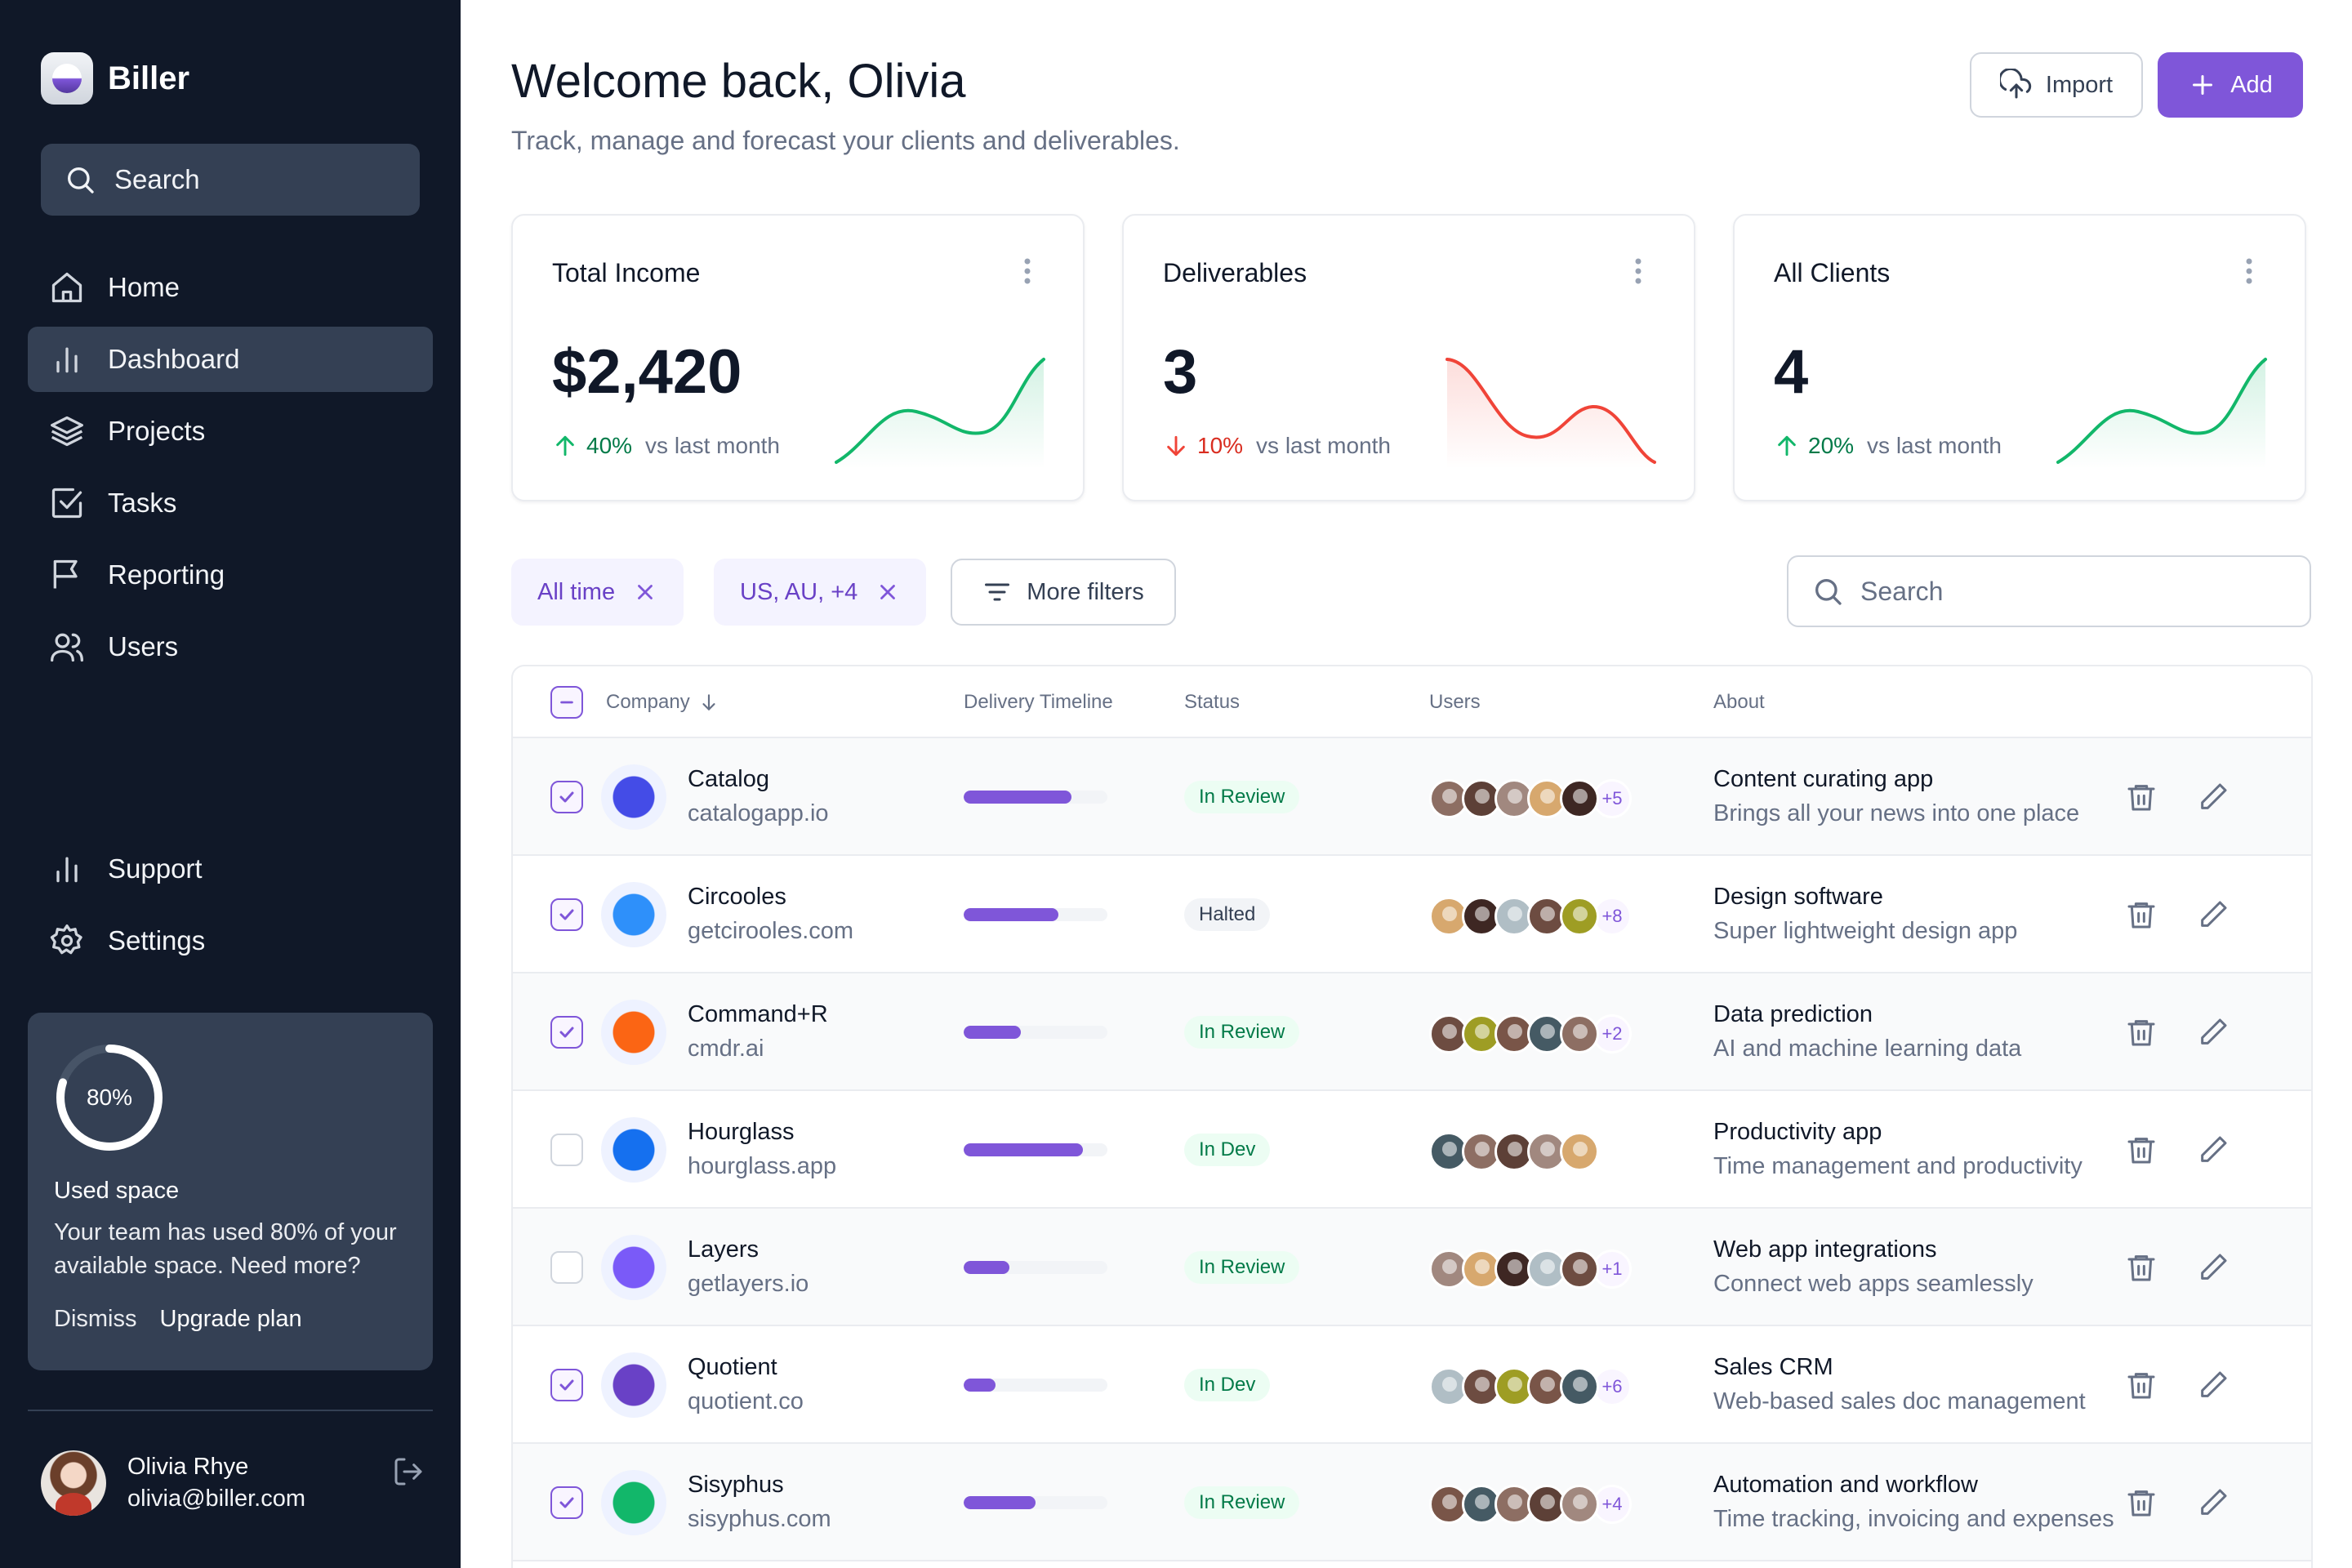  I want to click on check-icon, so click(566, 797).